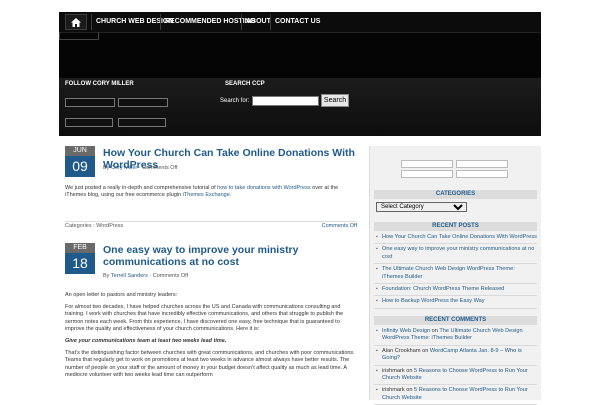 The height and width of the screenshot is (405, 600). What do you see at coordinates (256, 22) in the screenshot?
I see `nav-about: ABOUT` at bounding box center [256, 22].